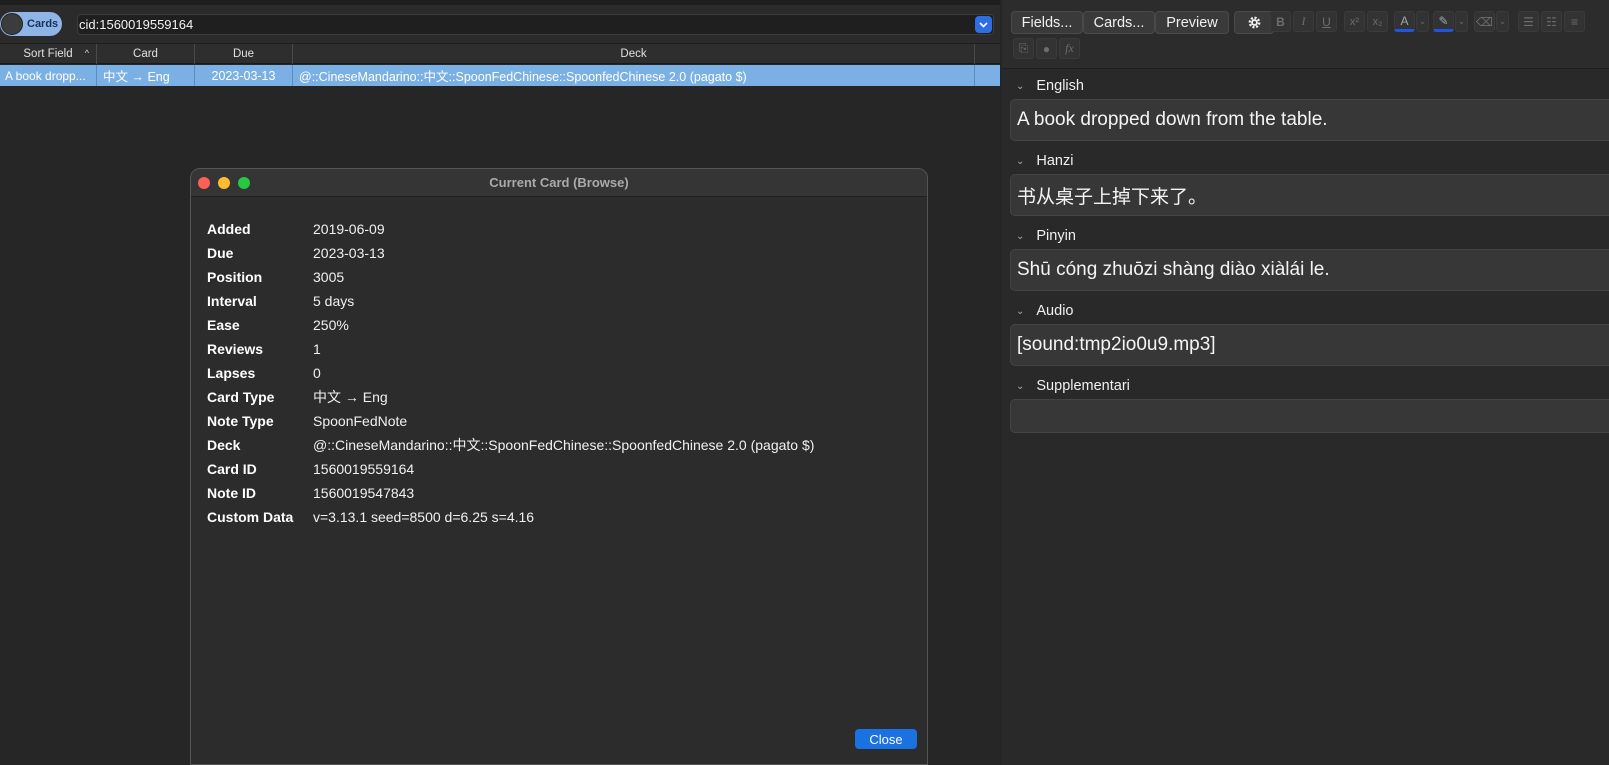  What do you see at coordinates (1309, 416) in the screenshot?
I see `field-input-supplementari` at bounding box center [1309, 416].